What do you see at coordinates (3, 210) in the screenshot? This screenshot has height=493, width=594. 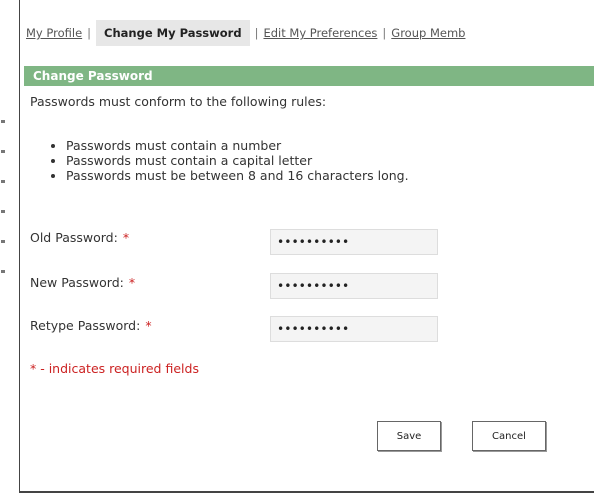 I see `side-decoration` at bounding box center [3, 210].